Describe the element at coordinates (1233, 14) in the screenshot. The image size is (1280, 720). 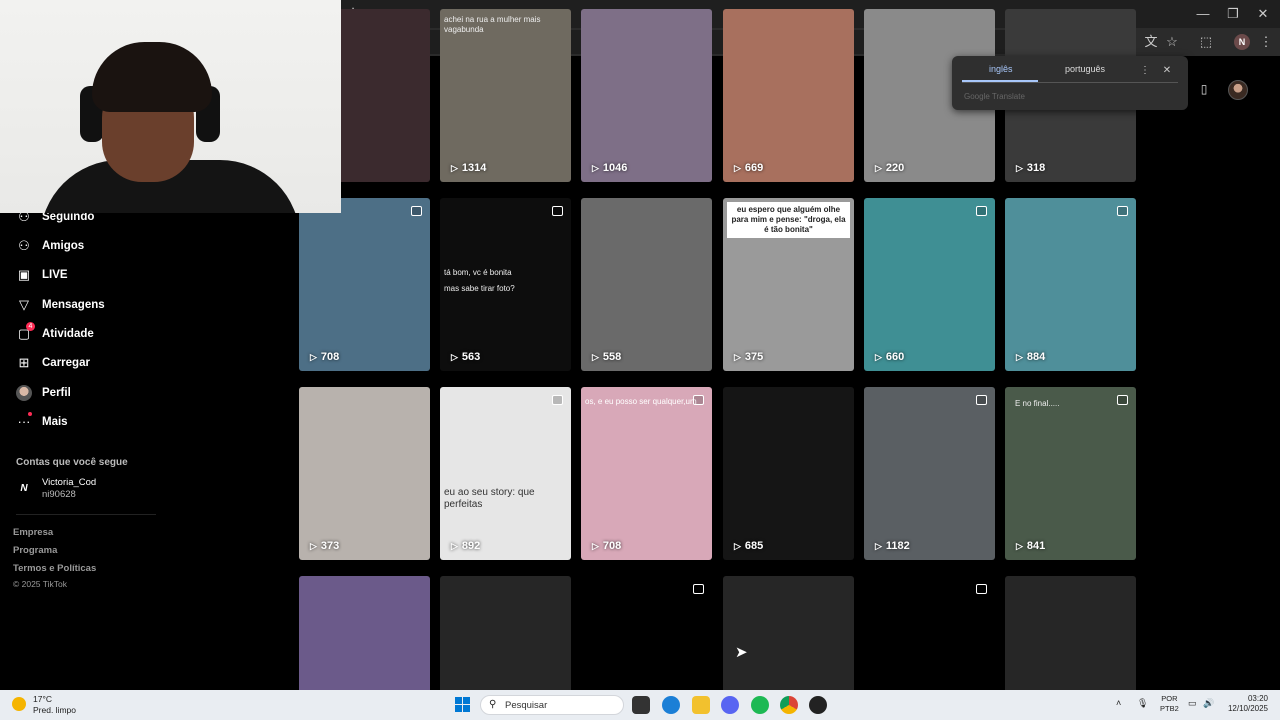
I see `restore-button: ❐` at that location.